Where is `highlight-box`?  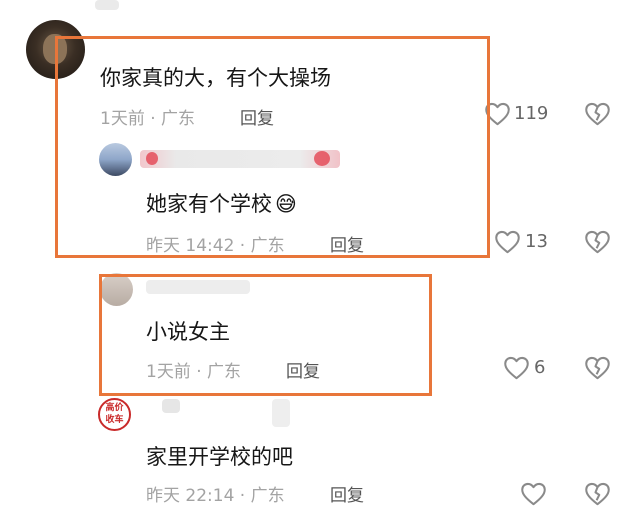 highlight-box is located at coordinates (265, 335).